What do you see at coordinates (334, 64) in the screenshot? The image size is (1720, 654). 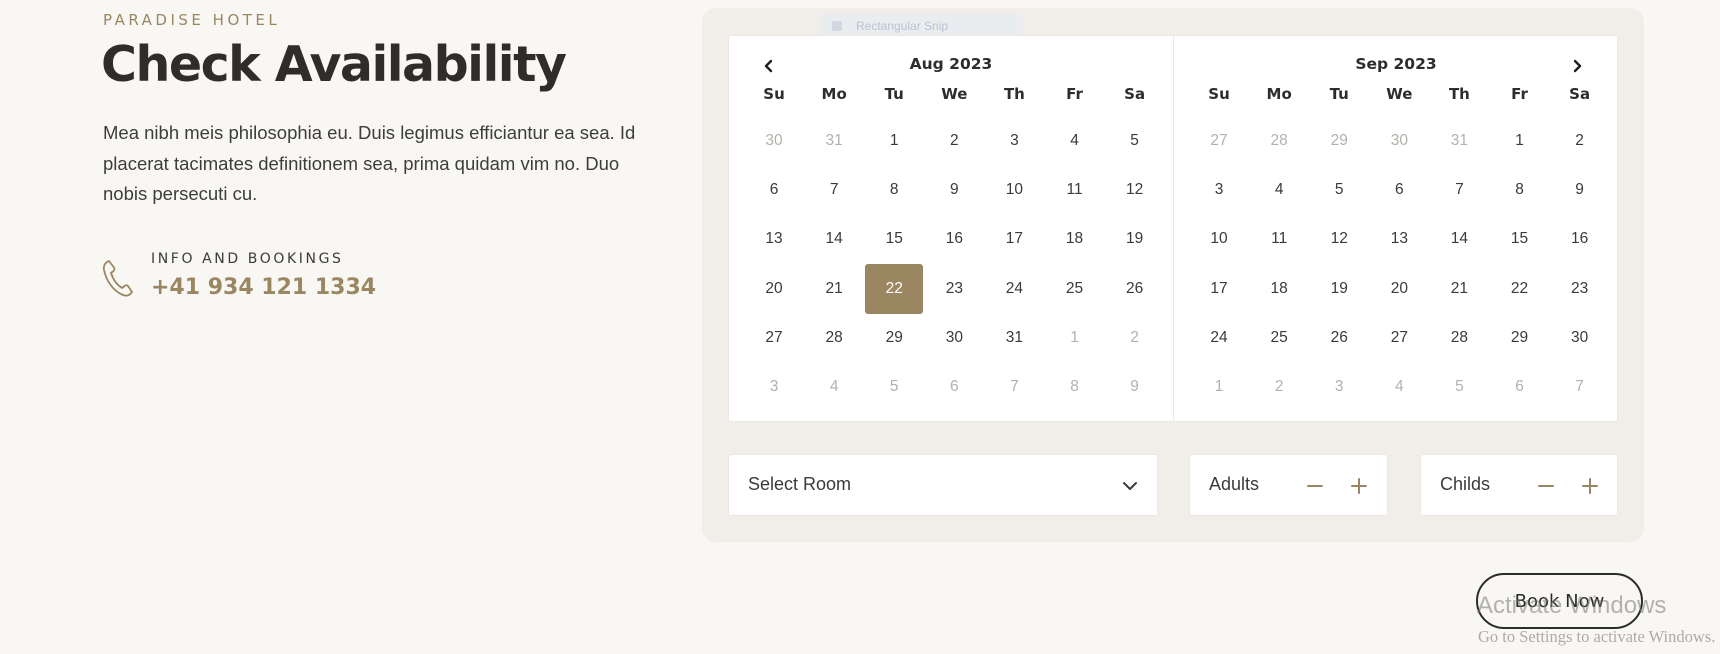 I see `page-title: Check Availability` at bounding box center [334, 64].